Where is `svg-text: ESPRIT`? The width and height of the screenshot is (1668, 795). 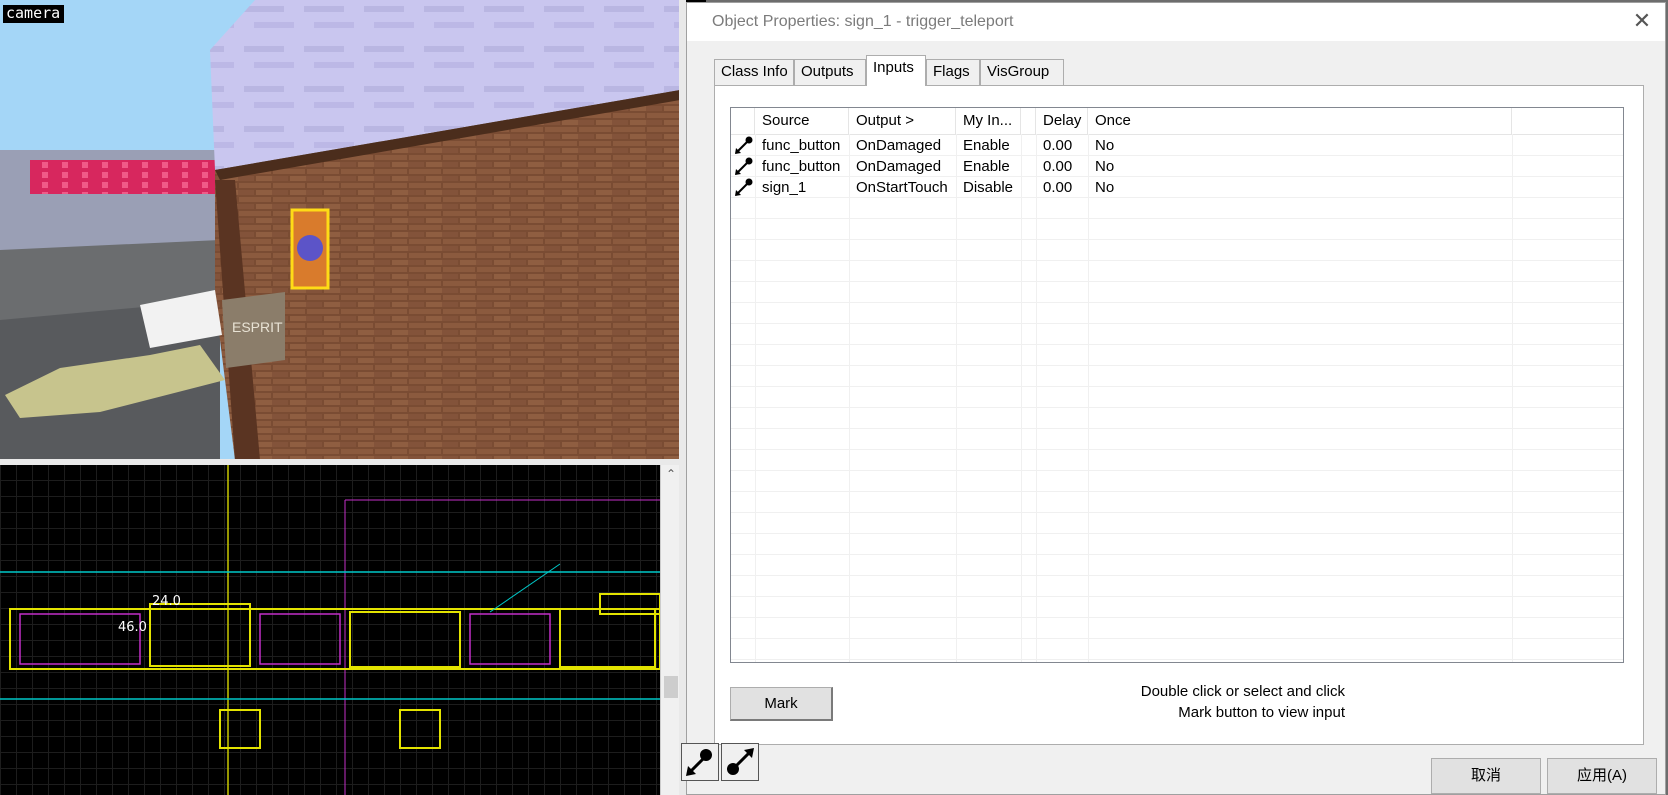
svg-text: ESPRIT is located at coordinates (257, 327).